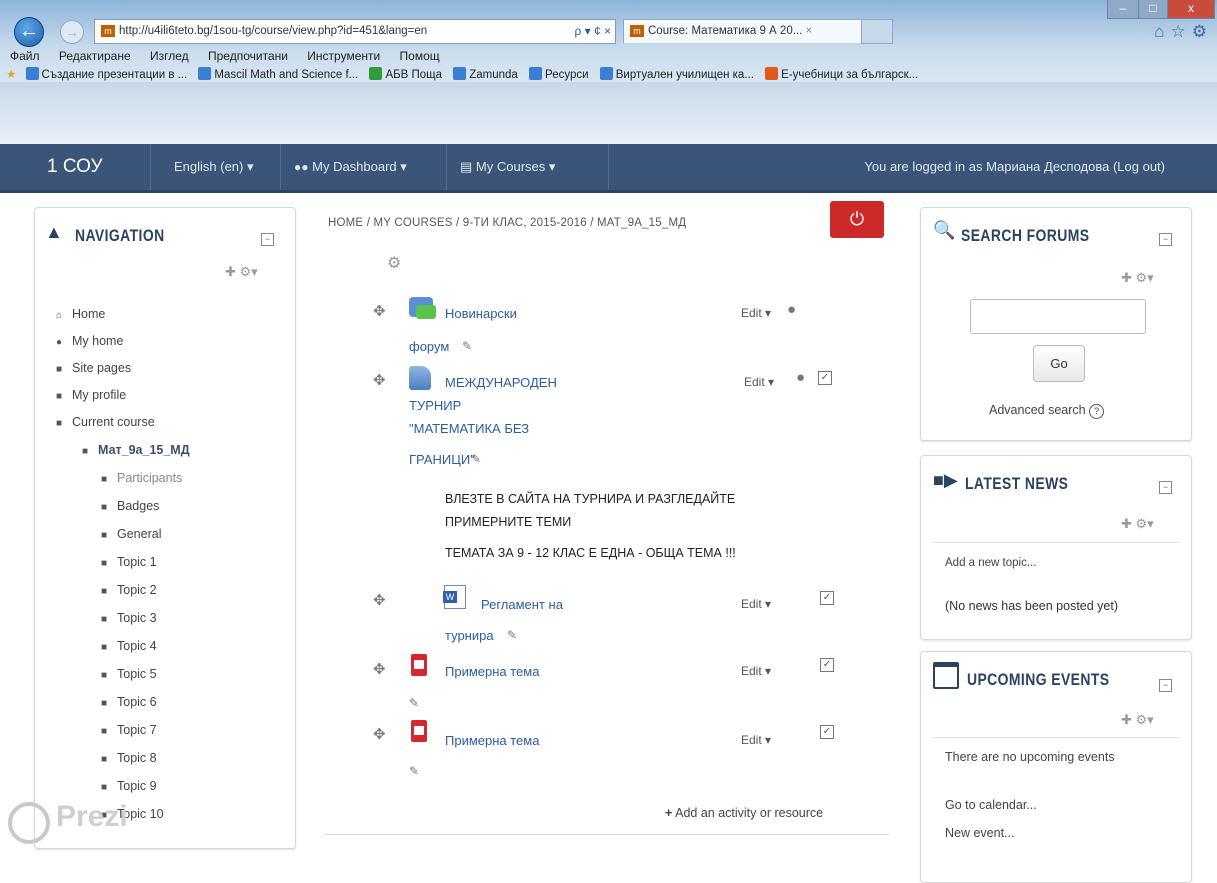 The height and width of the screenshot is (883, 1217). I want to click on menu-tools: Инструменти, so click(343, 56).